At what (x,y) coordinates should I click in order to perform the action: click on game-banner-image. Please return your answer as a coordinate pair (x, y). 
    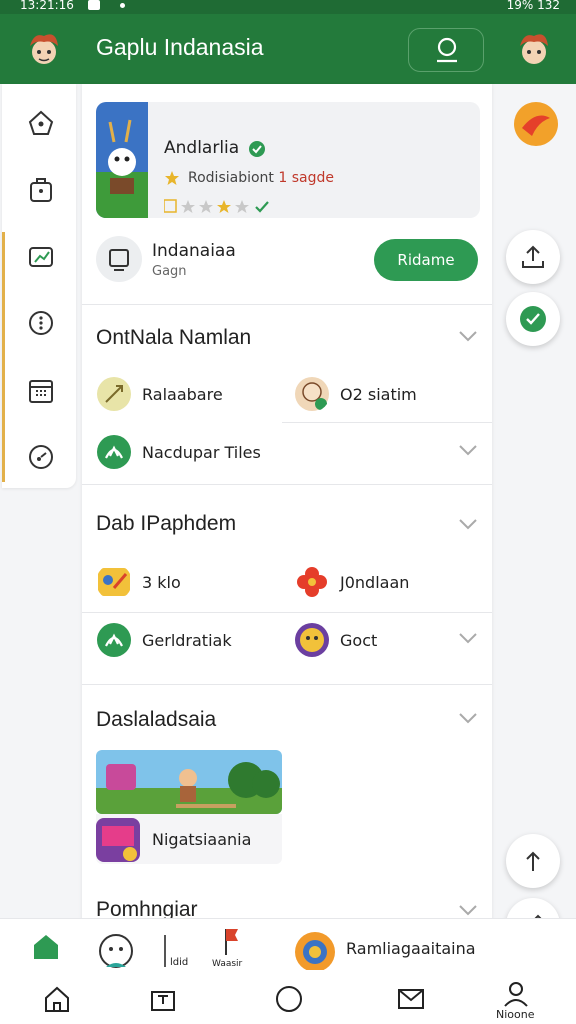
    Looking at the image, I should click on (189, 782).